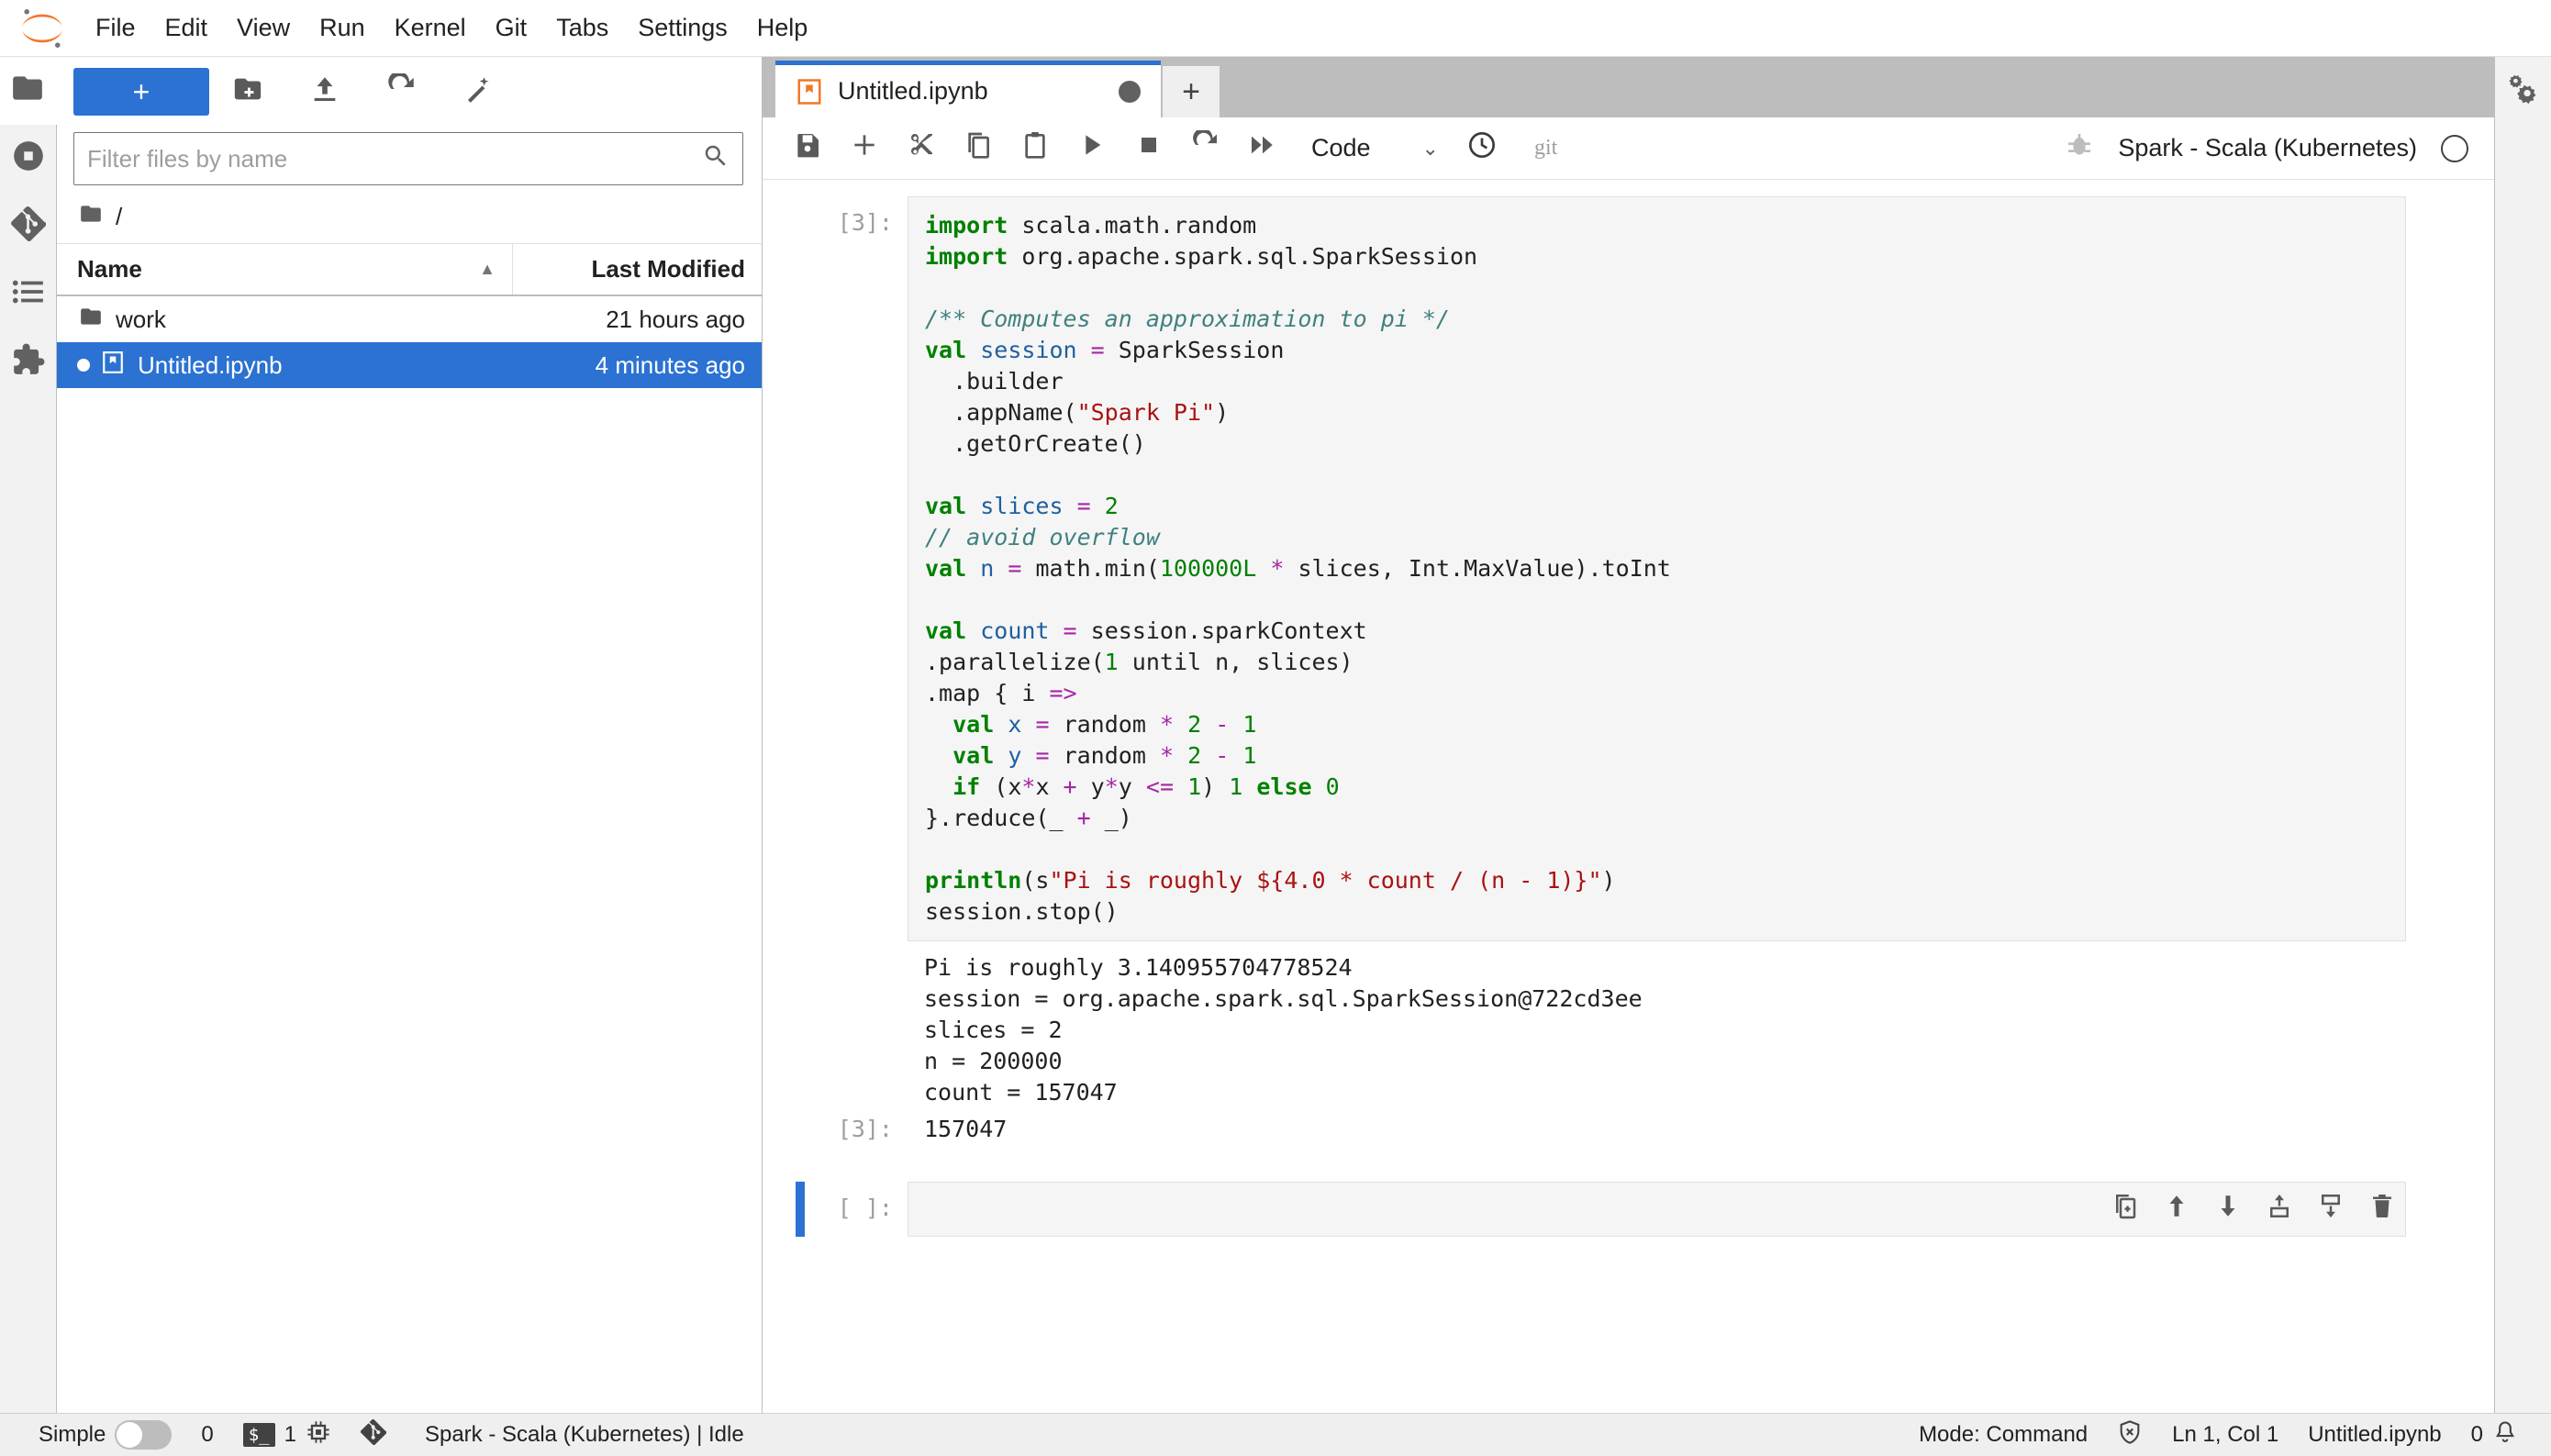  What do you see at coordinates (1482, 148) in the screenshot?
I see `execution-history-button` at bounding box center [1482, 148].